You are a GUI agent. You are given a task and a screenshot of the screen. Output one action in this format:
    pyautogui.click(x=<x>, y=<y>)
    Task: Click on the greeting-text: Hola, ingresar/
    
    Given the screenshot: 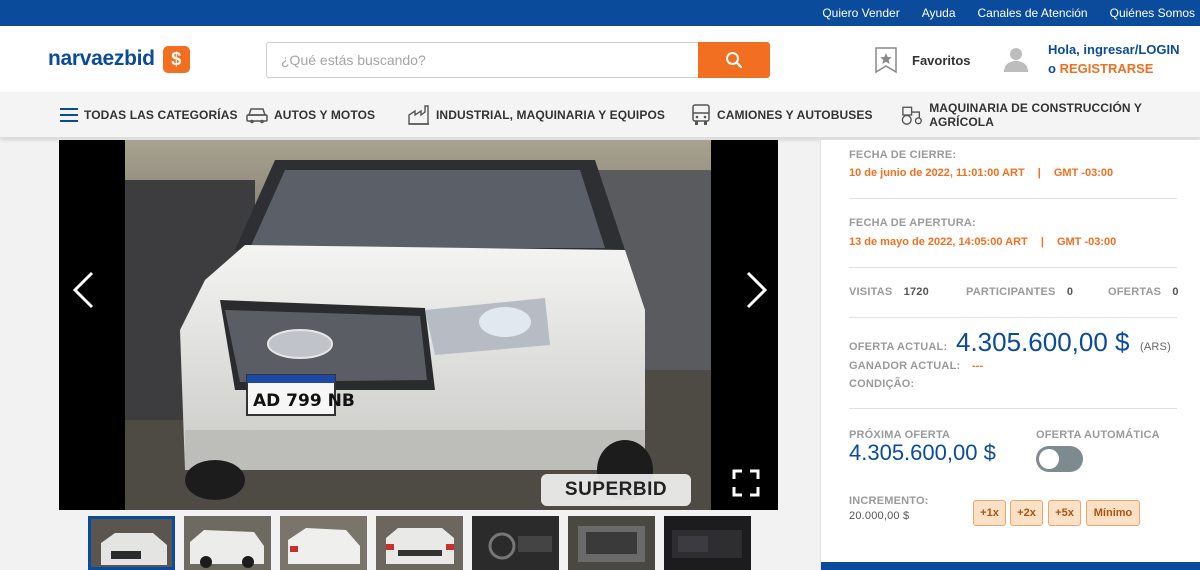 What is the action you would take?
    pyautogui.click(x=1093, y=49)
    